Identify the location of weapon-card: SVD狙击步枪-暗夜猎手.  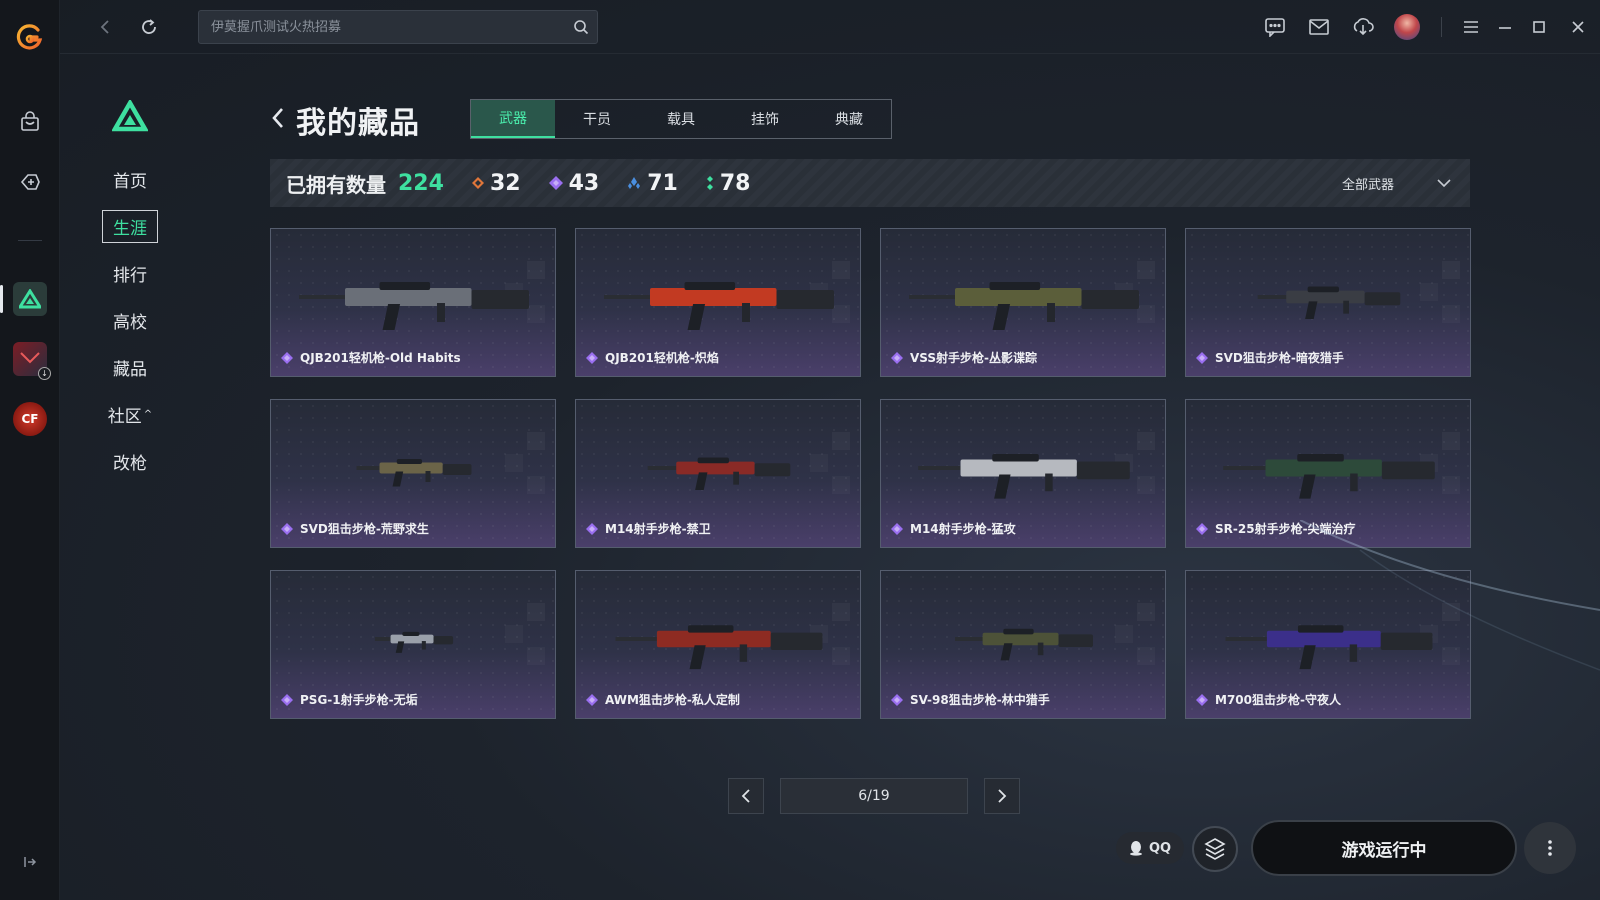
(1328, 302).